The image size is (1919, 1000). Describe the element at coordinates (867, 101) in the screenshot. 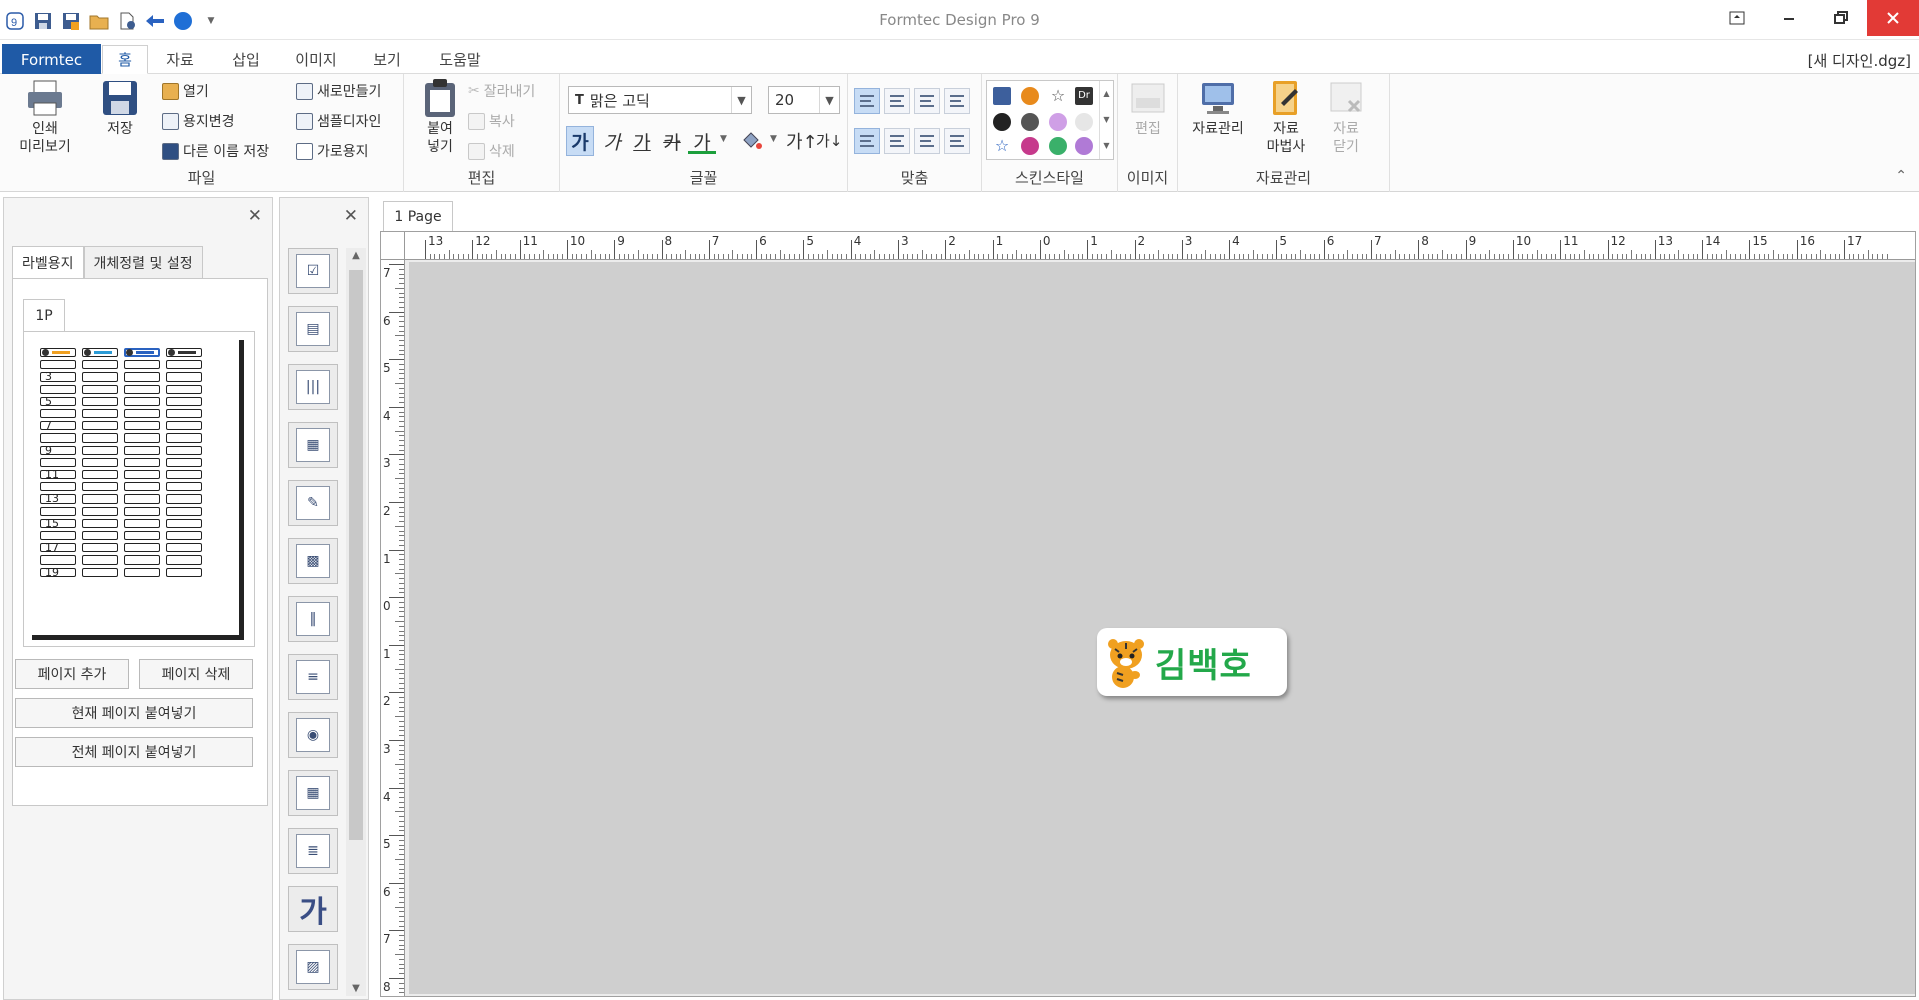

I see `align-left-button` at that location.